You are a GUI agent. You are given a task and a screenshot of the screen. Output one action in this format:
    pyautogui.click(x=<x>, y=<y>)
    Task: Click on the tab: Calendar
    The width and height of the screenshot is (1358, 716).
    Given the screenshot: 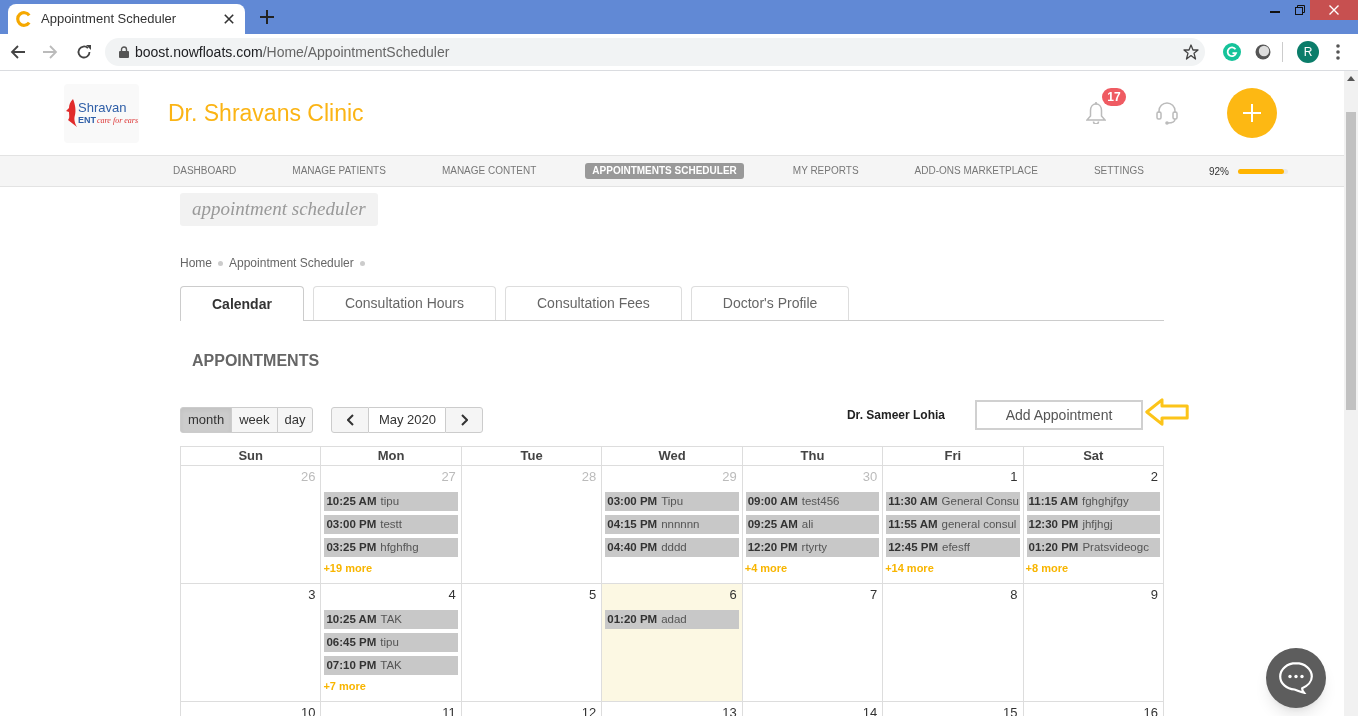 What is the action you would take?
    pyautogui.click(x=242, y=303)
    